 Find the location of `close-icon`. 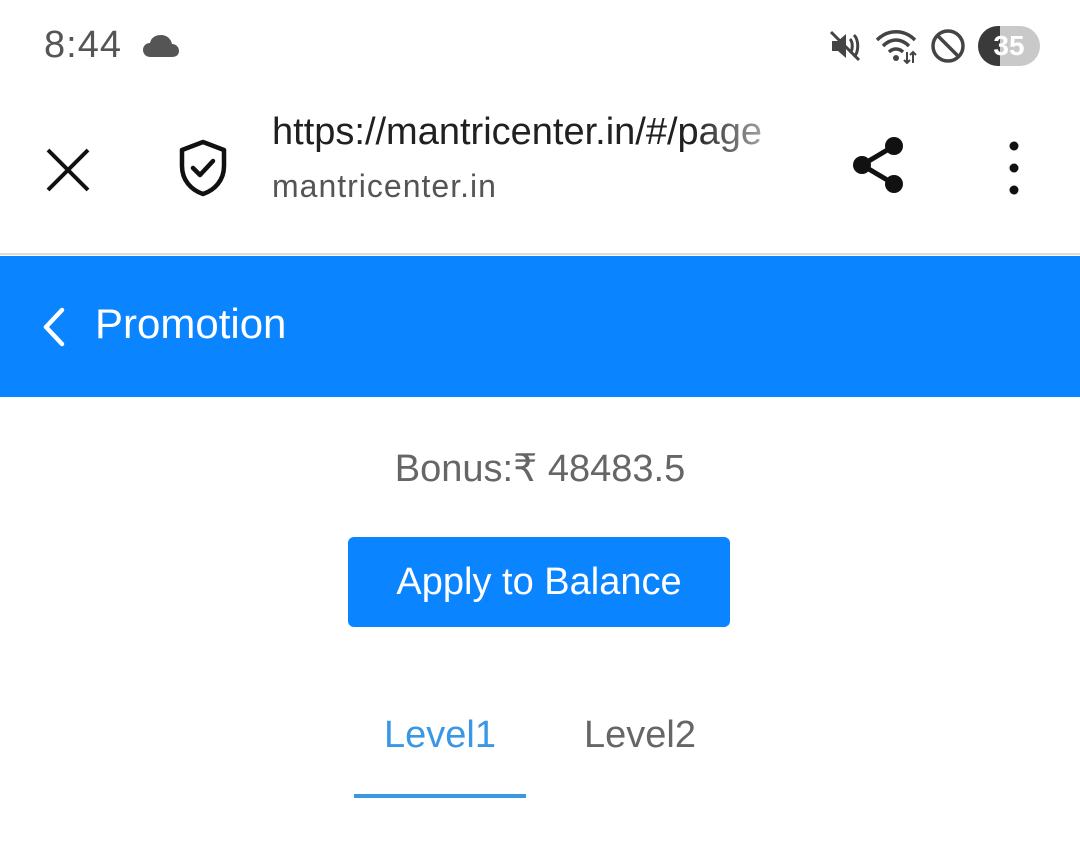

close-icon is located at coordinates (68, 170).